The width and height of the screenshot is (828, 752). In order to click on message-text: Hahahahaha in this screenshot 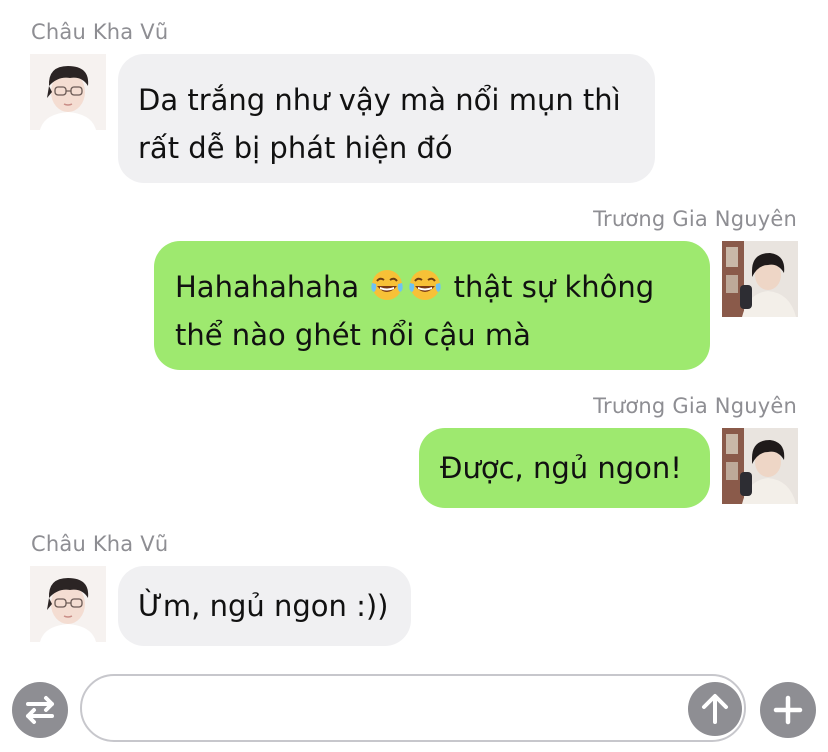, I will do `click(267, 287)`.